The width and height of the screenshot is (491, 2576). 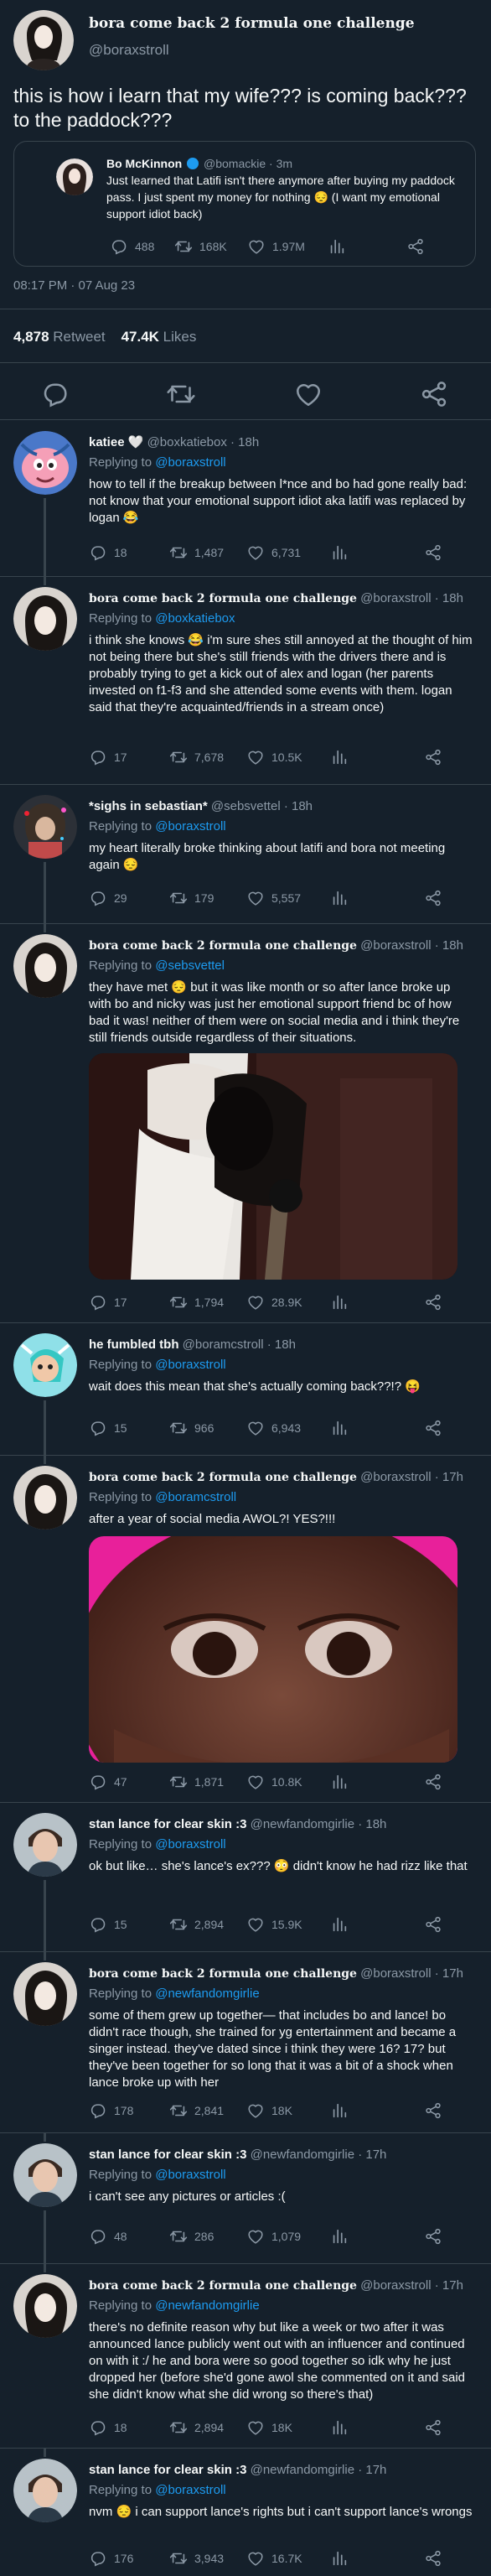 I want to click on like-button: 1.97M, so click(x=276, y=246).